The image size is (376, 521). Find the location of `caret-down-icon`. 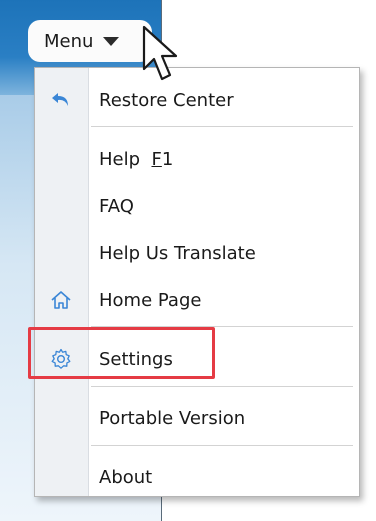

caret-down-icon is located at coordinates (111, 41).